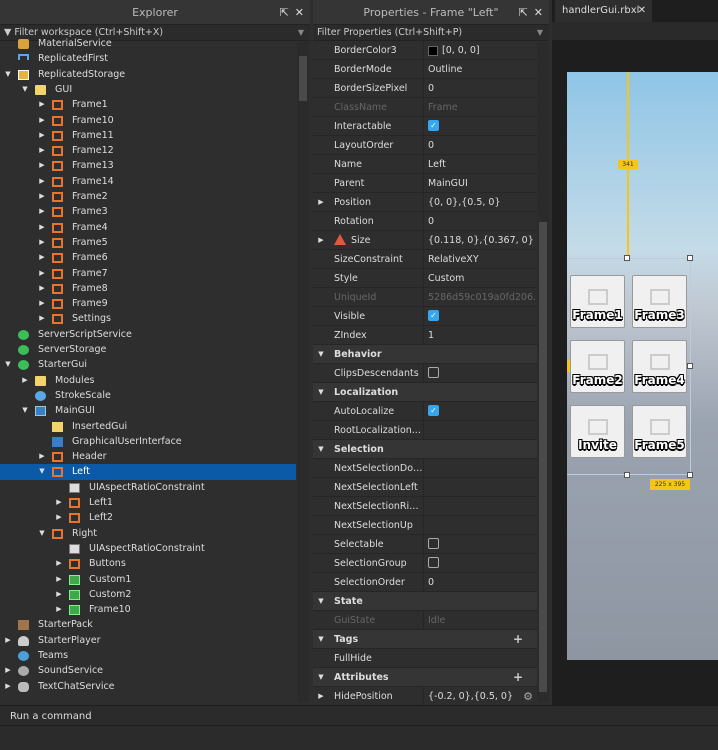 Image resolution: width=718 pixels, height=750 pixels. I want to click on property-section-header: ▼ Attributes +, so click(425, 677).